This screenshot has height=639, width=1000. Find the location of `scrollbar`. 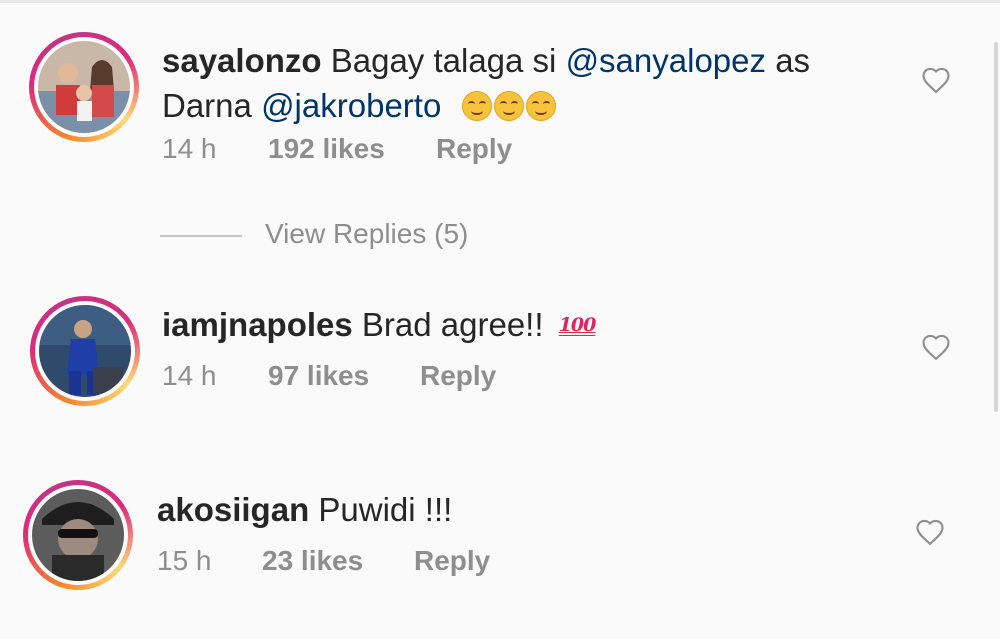

scrollbar is located at coordinates (996, 227).